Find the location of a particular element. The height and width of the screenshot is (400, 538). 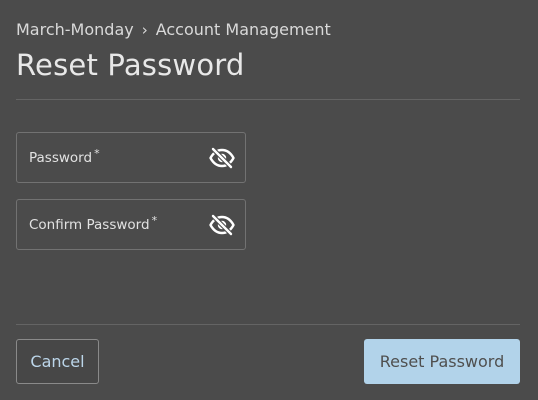

password-label-text: Password is located at coordinates (61, 157).